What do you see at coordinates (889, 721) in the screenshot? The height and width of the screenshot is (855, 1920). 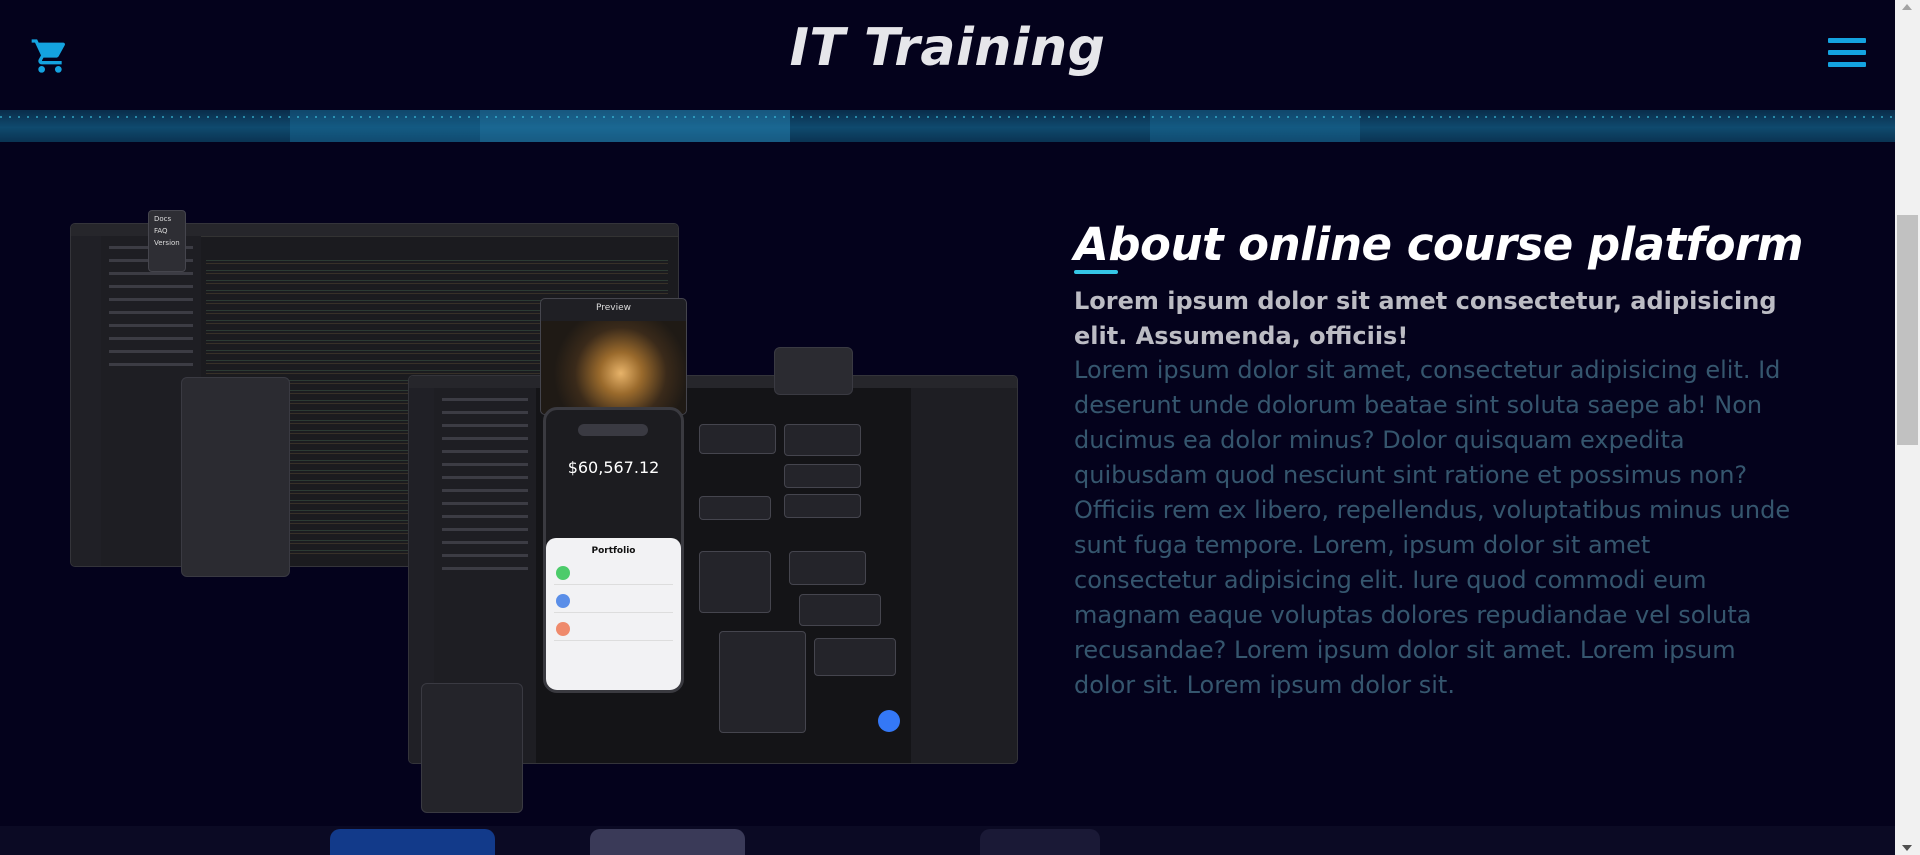 I see `add-fab-button` at bounding box center [889, 721].